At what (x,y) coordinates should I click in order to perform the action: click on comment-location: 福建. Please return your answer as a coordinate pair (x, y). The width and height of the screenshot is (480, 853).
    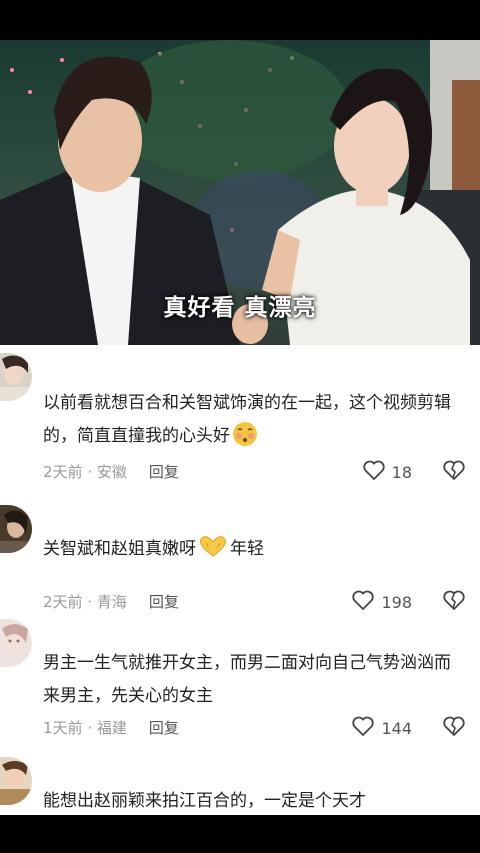
    Looking at the image, I should click on (111, 728).